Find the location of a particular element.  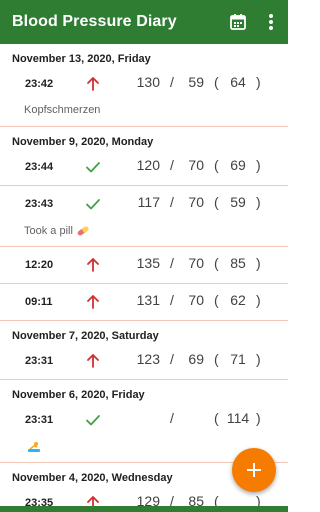

entry-row: 12:20 135 / 70 (85) is located at coordinates (144, 264).